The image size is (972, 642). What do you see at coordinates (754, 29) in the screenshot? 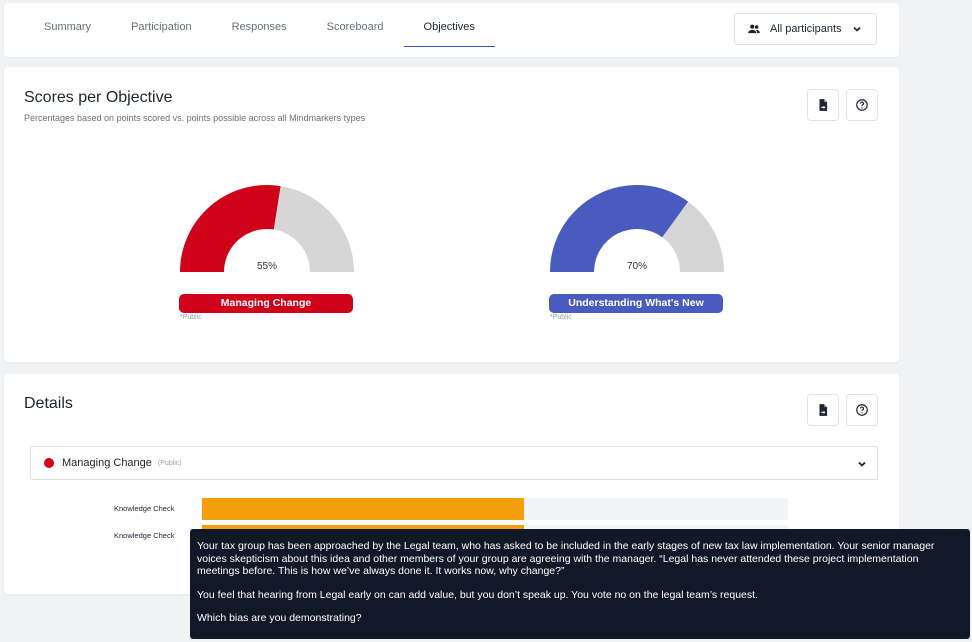
I see `people-icon` at bounding box center [754, 29].